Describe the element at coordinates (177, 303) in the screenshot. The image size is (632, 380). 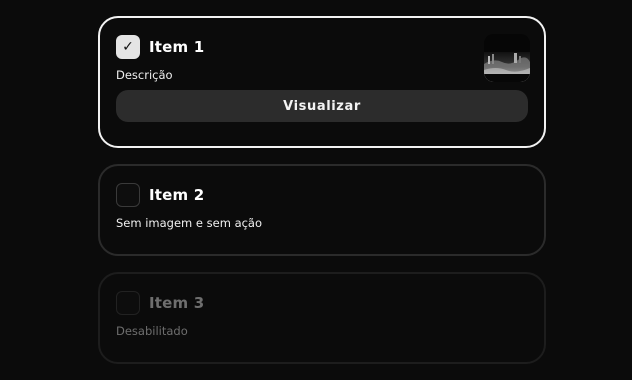
I see `item-title: Item 3` at that location.